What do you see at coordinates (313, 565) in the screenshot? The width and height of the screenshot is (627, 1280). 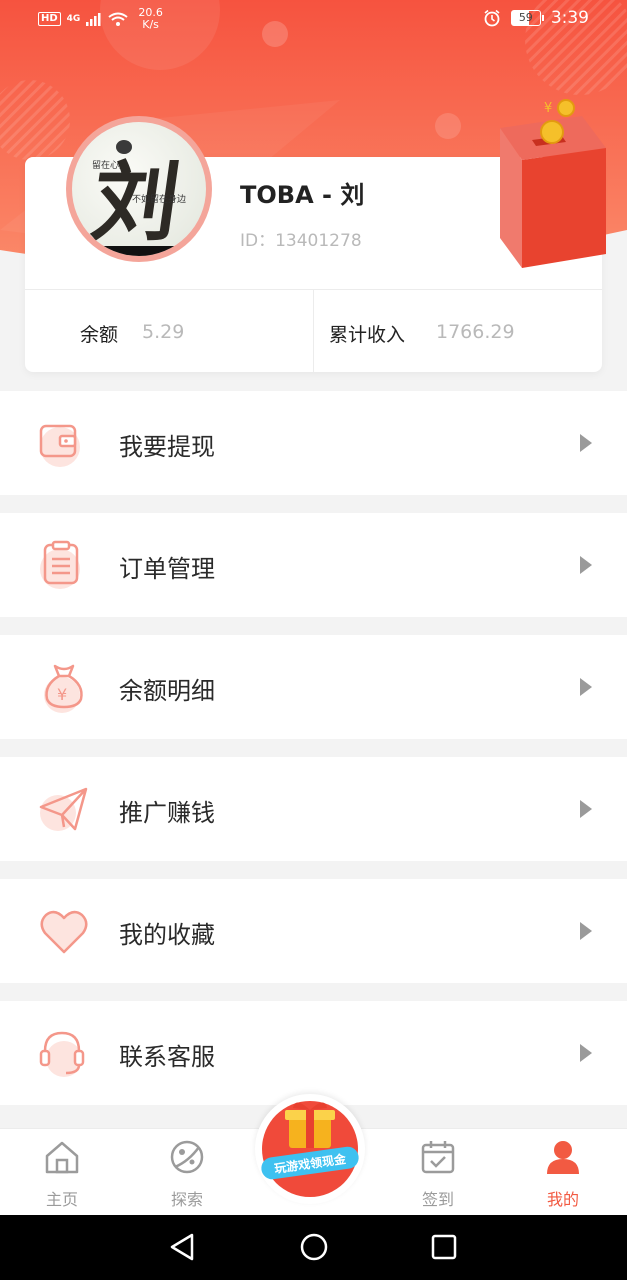 I see `menu-item-orders: 订单管理` at bounding box center [313, 565].